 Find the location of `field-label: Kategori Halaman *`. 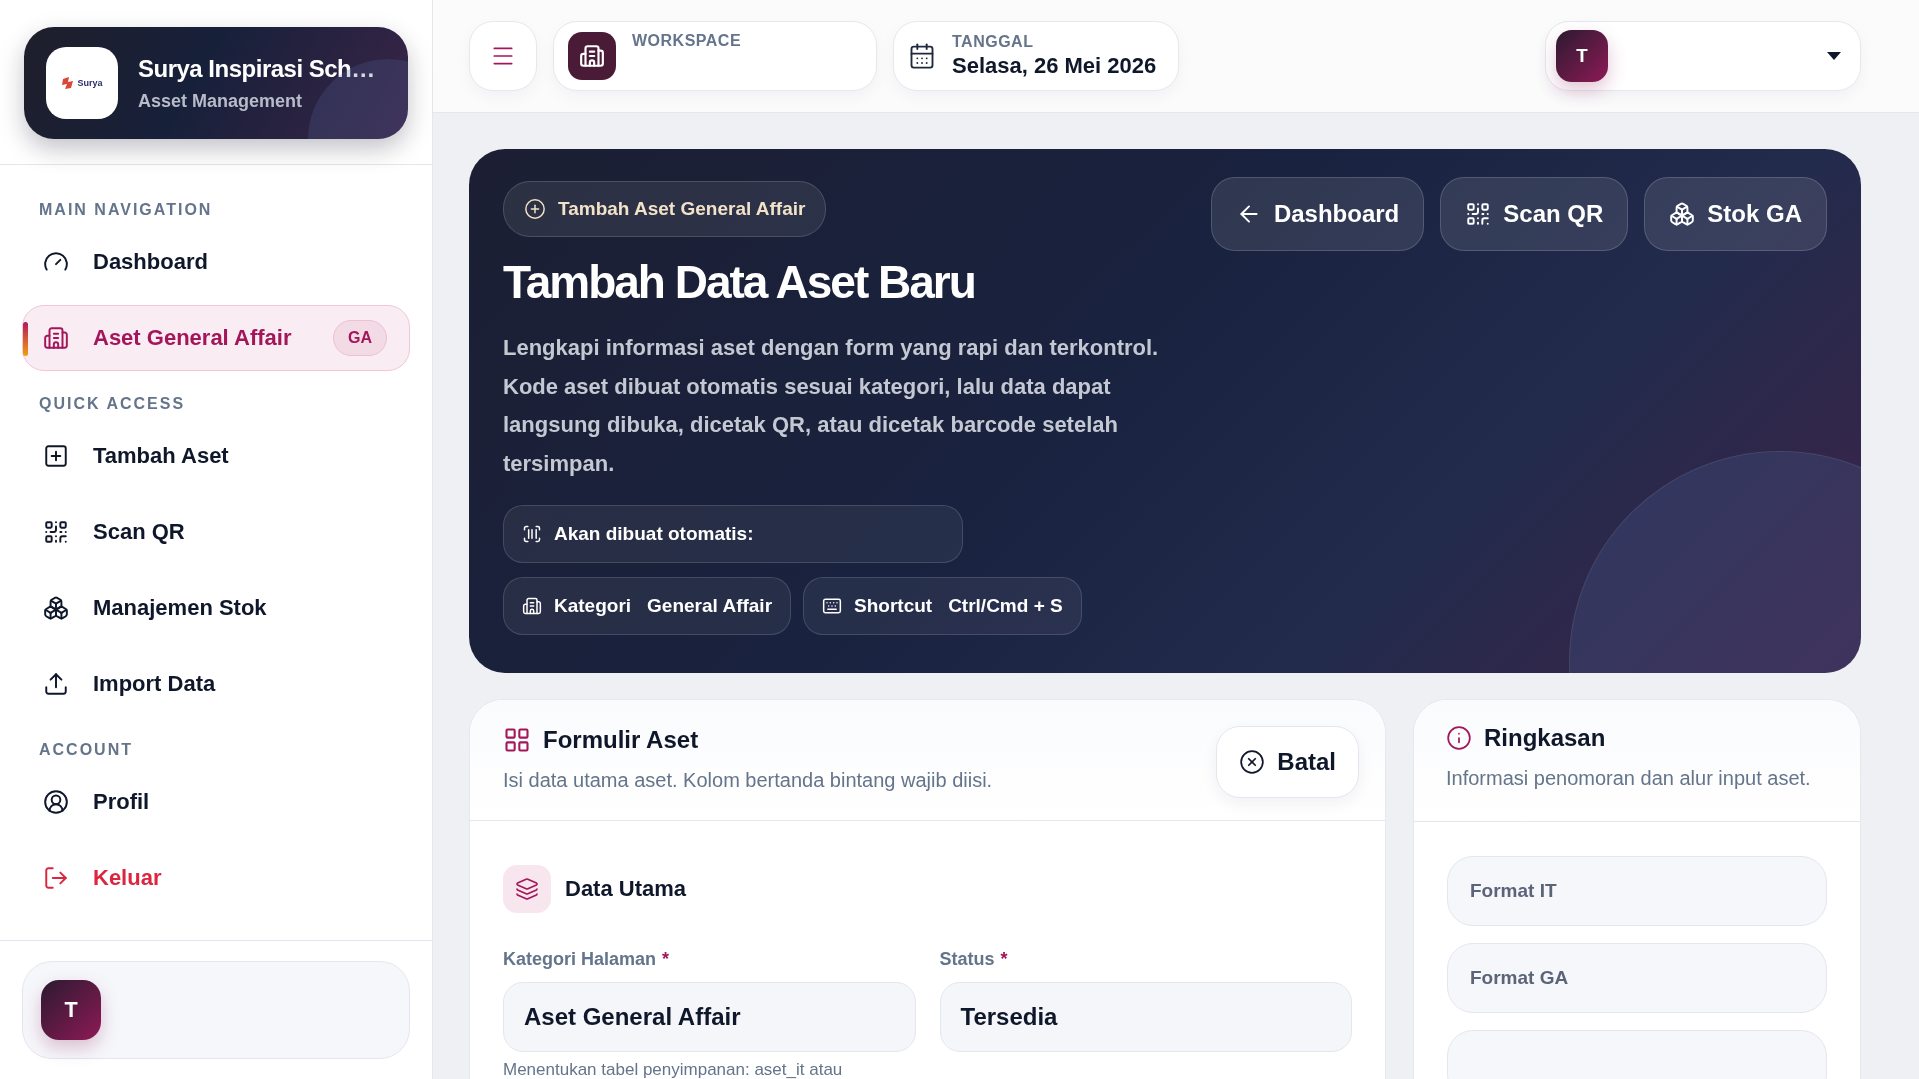

field-label: Kategori Halaman * is located at coordinates (587, 959).